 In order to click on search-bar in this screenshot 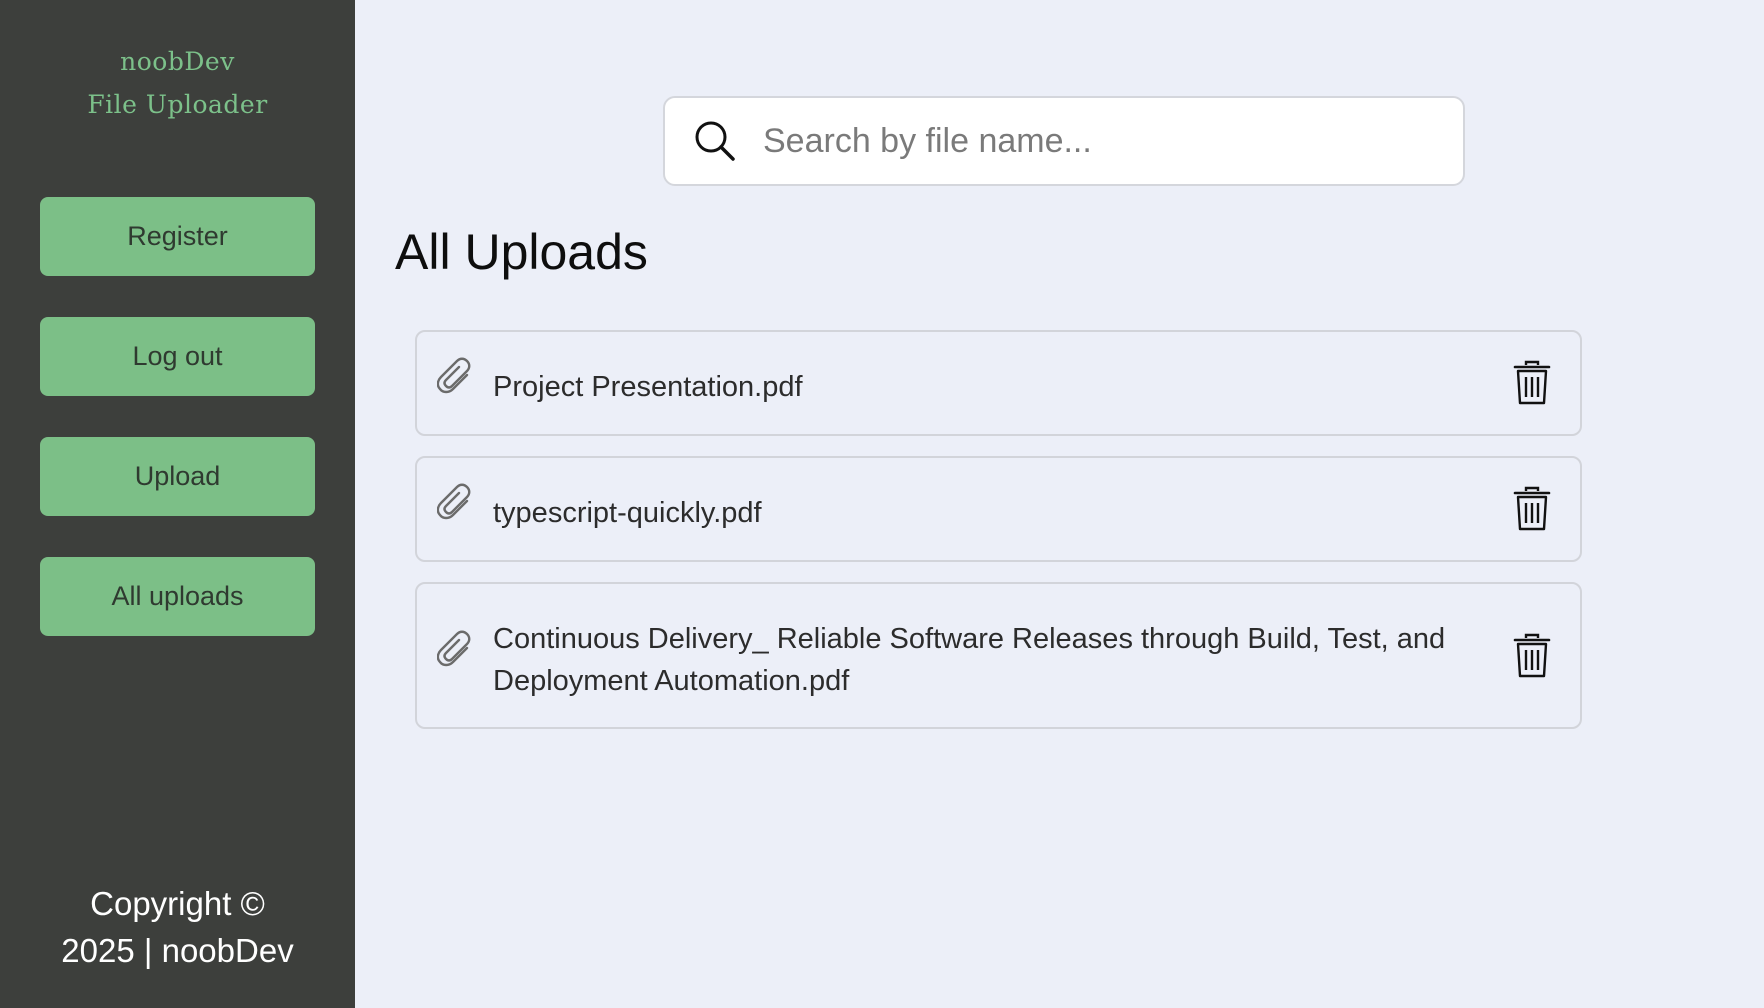, I will do `click(1064, 141)`.